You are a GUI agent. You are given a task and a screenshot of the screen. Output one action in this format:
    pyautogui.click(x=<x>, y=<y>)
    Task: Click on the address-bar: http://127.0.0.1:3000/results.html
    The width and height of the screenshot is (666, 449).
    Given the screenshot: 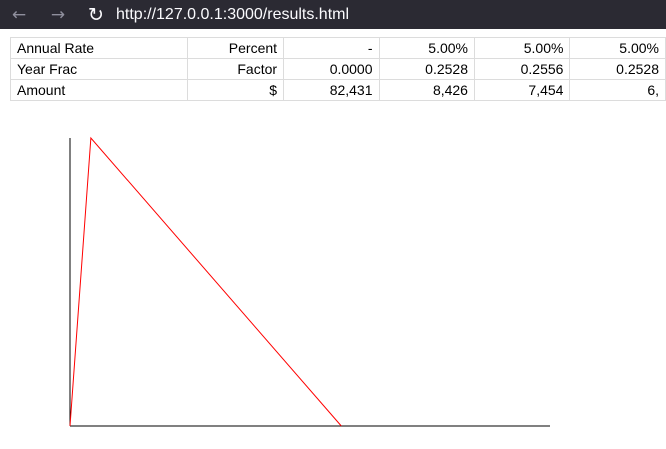 What is the action you would take?
    pyautogui.click(x=232, y=14)
    